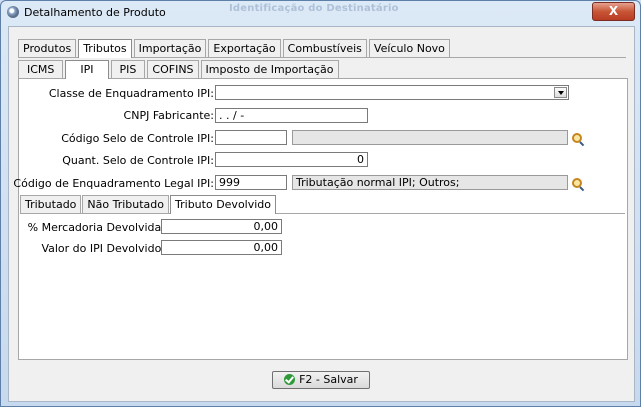  I want to click on tab-label: Não Tributado, so click(126, 204).